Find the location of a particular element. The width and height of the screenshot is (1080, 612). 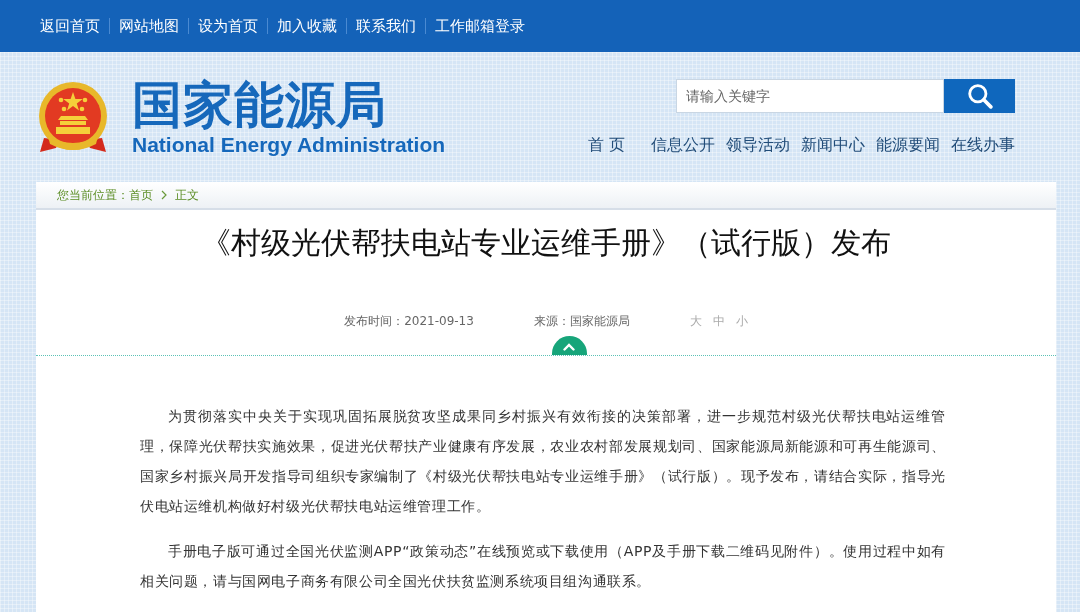

site-name-en: National Energy Administration is located at coordinates (289, 145).